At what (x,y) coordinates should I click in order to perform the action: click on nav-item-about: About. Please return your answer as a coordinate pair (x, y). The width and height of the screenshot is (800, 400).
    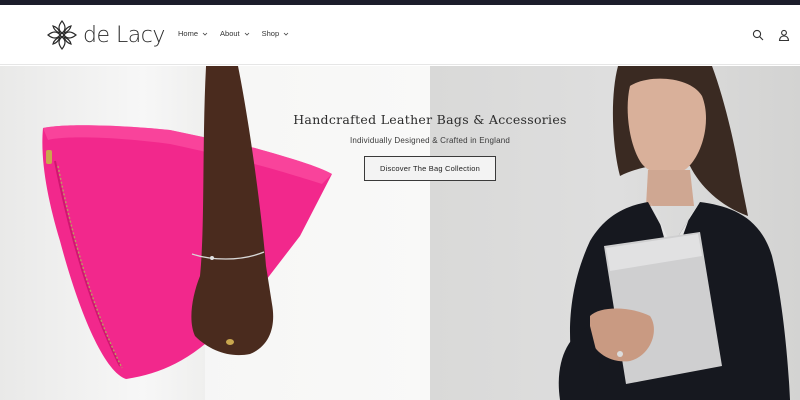
    Looking at the image, I should click on (235, 33).